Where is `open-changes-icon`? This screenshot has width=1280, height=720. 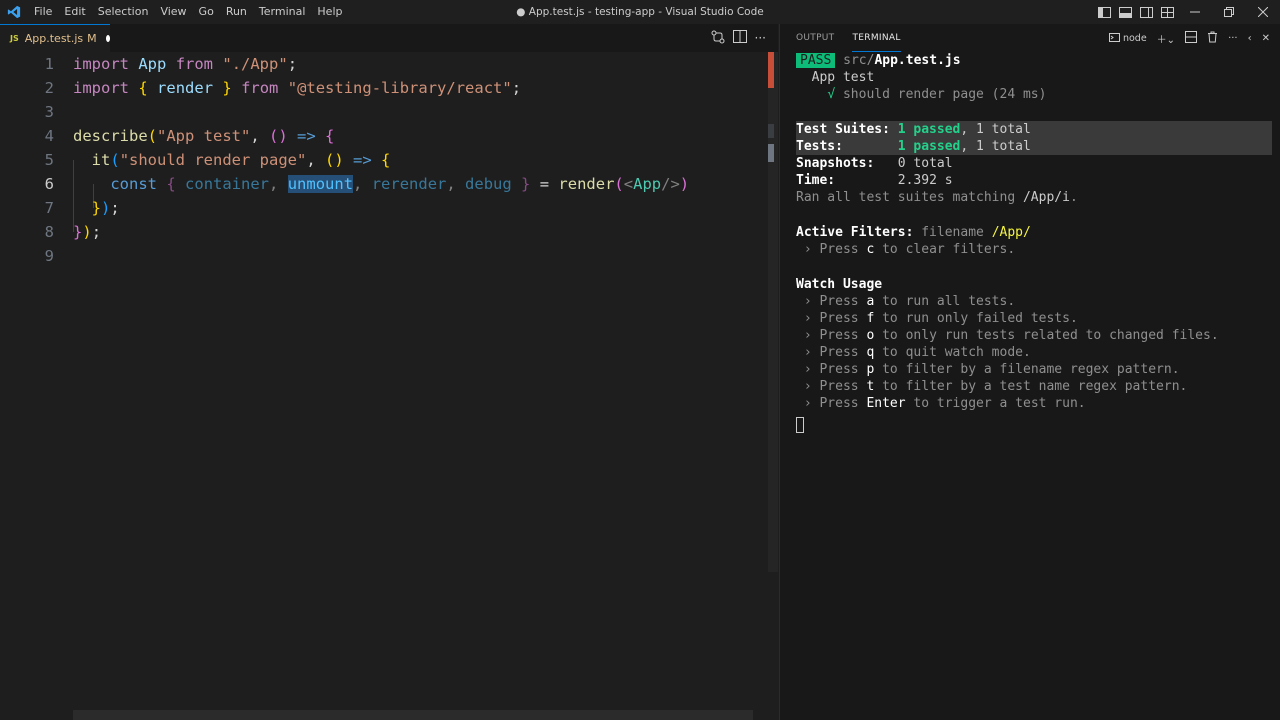 open-changes-icon is located at coordinates (718, 38).